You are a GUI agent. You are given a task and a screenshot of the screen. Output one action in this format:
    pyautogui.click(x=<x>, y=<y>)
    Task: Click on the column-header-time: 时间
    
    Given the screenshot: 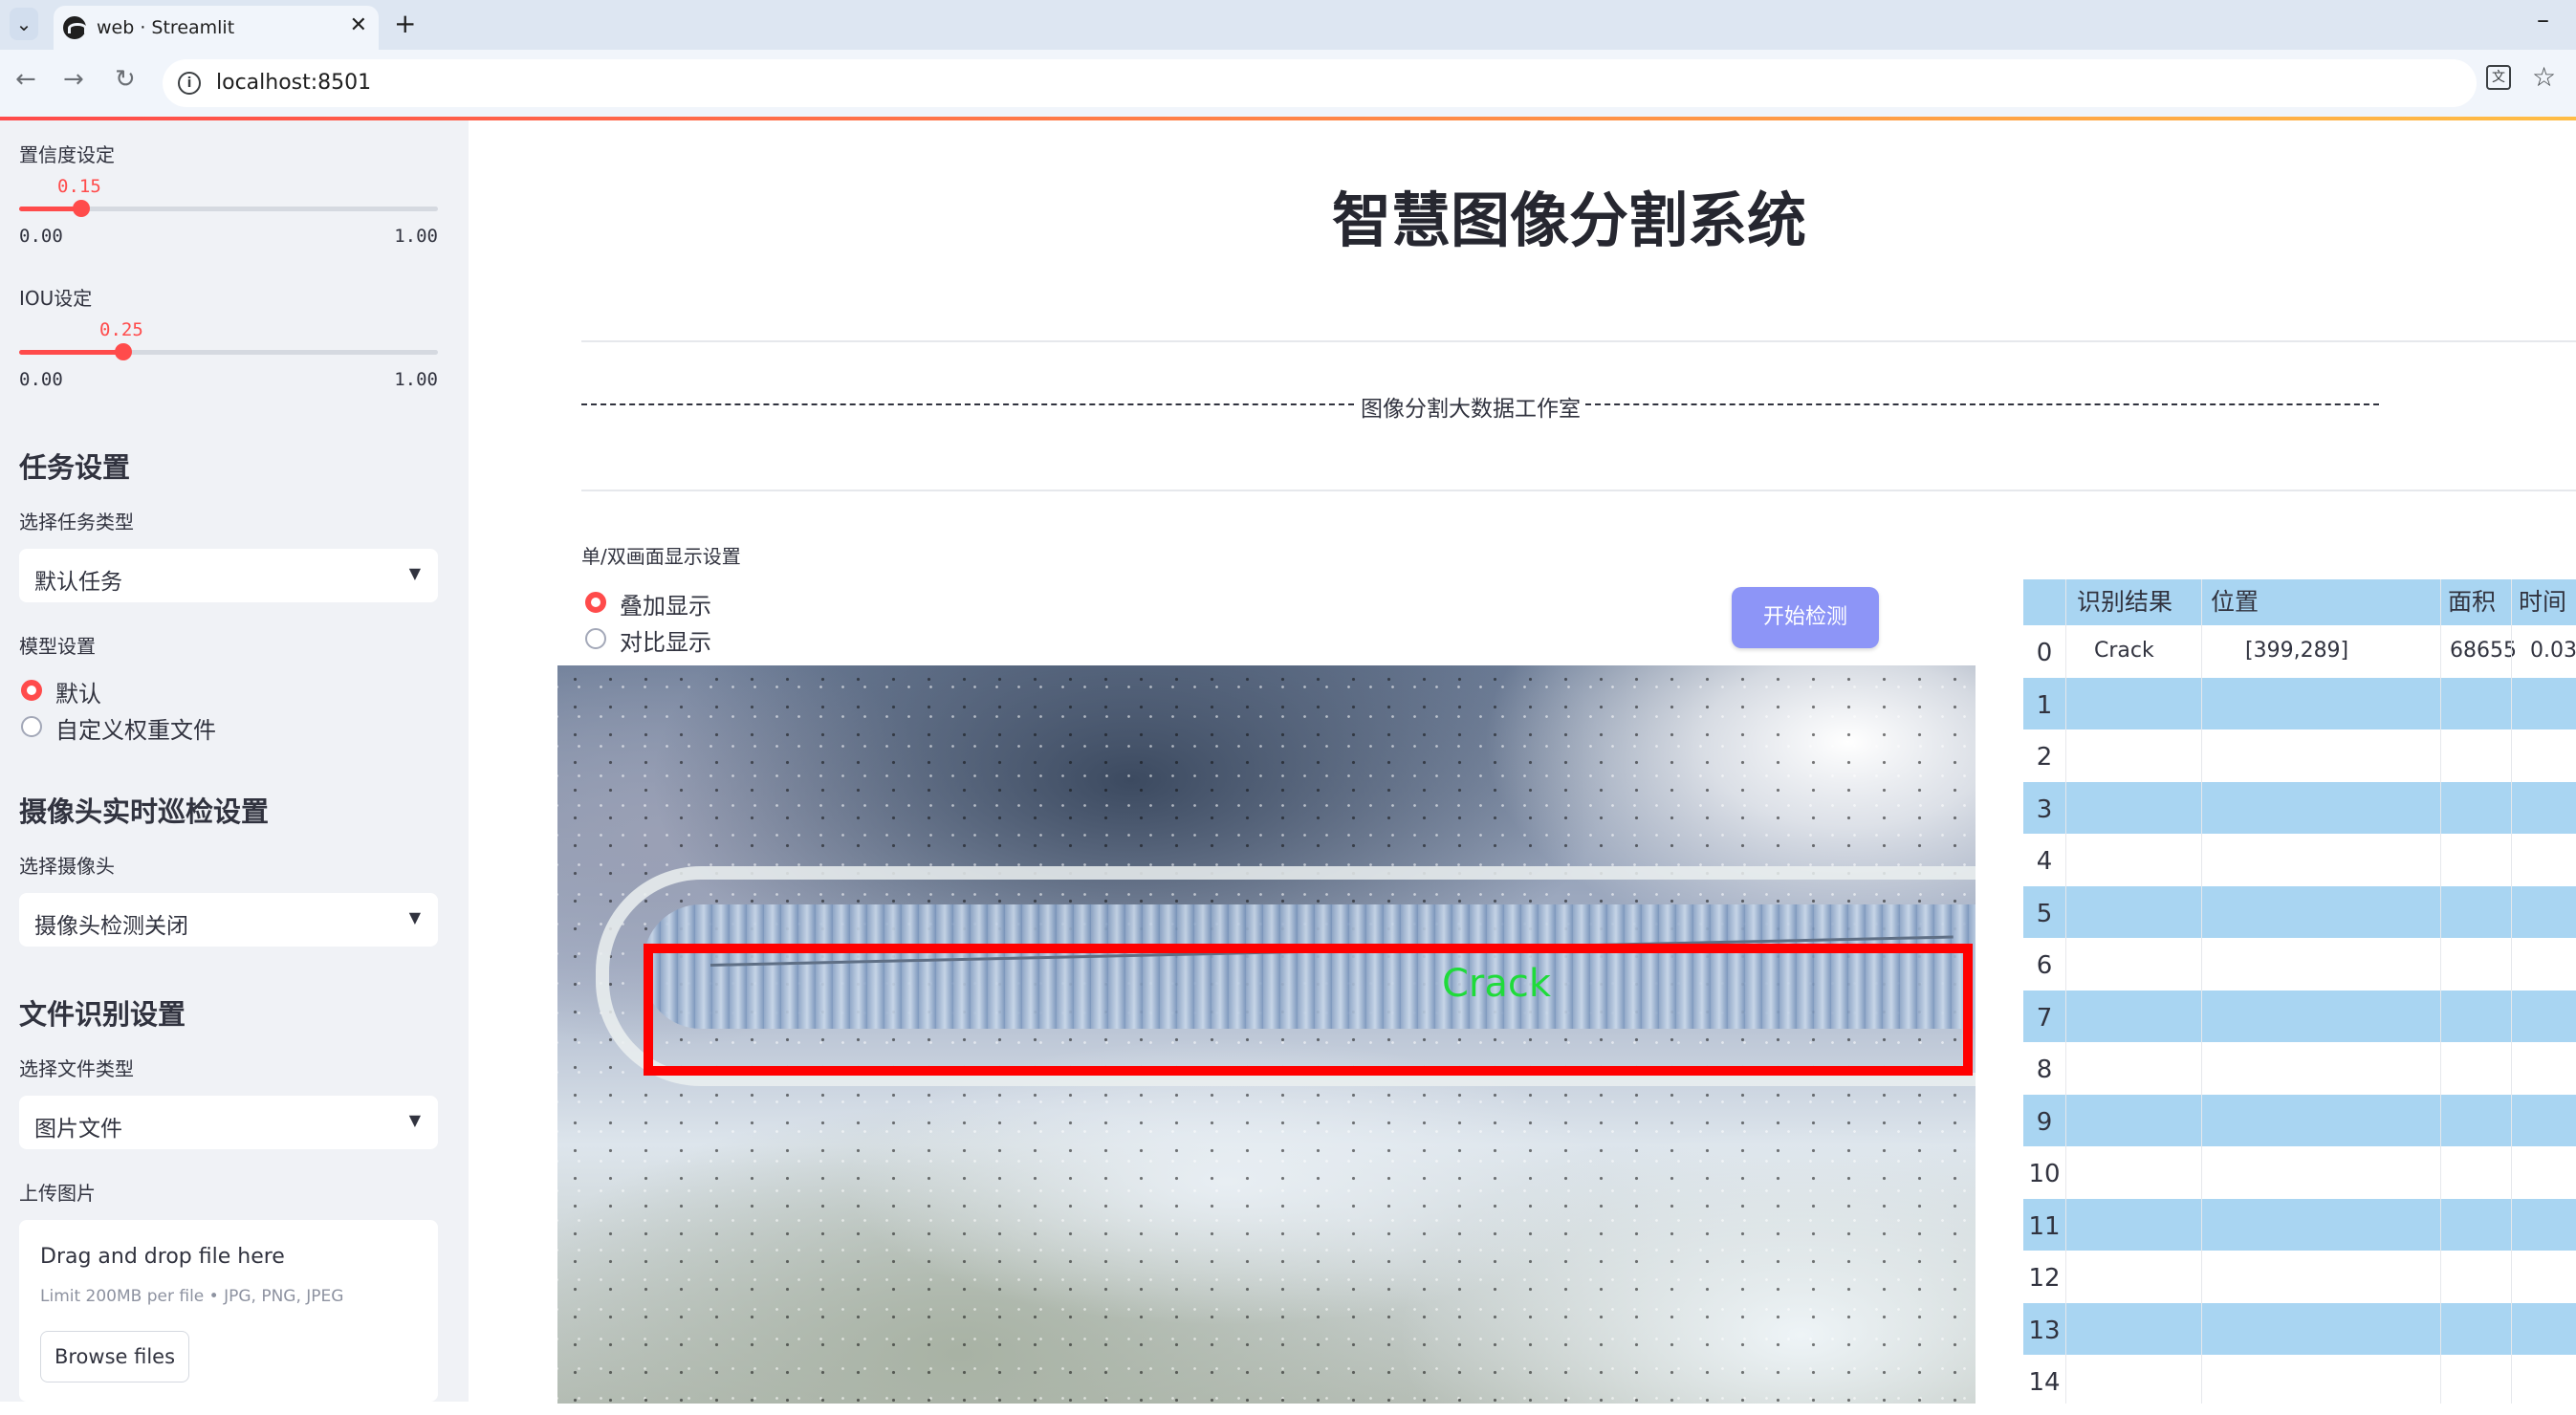 What is the action you would take?
    pyautogui.click(x=2543, y=602)
    